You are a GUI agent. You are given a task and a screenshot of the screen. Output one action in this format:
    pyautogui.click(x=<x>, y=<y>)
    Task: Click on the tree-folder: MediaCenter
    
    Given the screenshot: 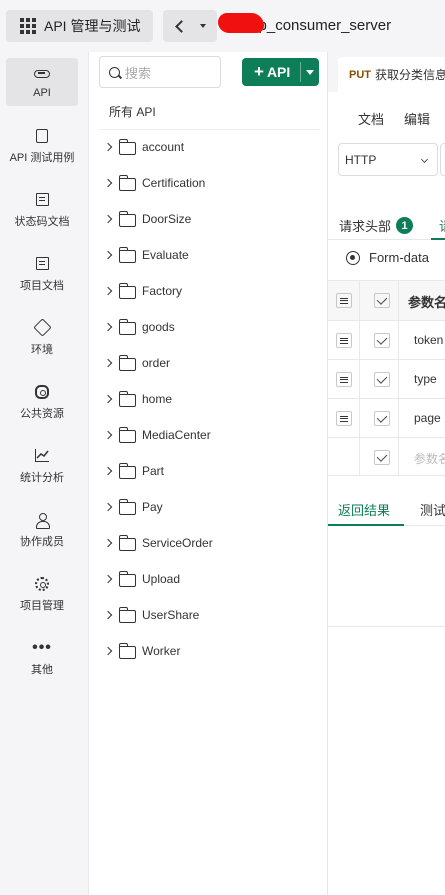 What is the action you would take?
    pyautogui.click(x=157, y=435)
    